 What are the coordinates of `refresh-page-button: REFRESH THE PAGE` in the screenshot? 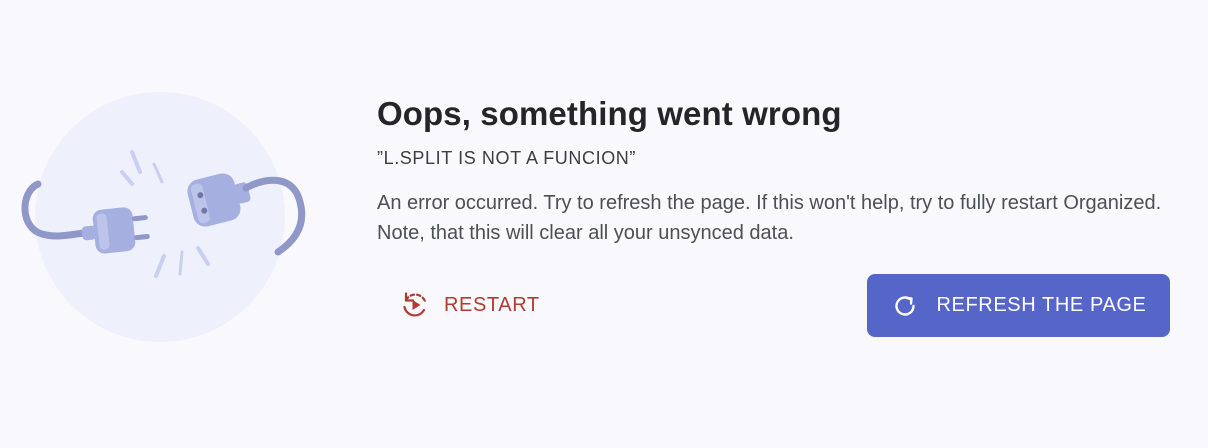 It's located at (1018, 305).